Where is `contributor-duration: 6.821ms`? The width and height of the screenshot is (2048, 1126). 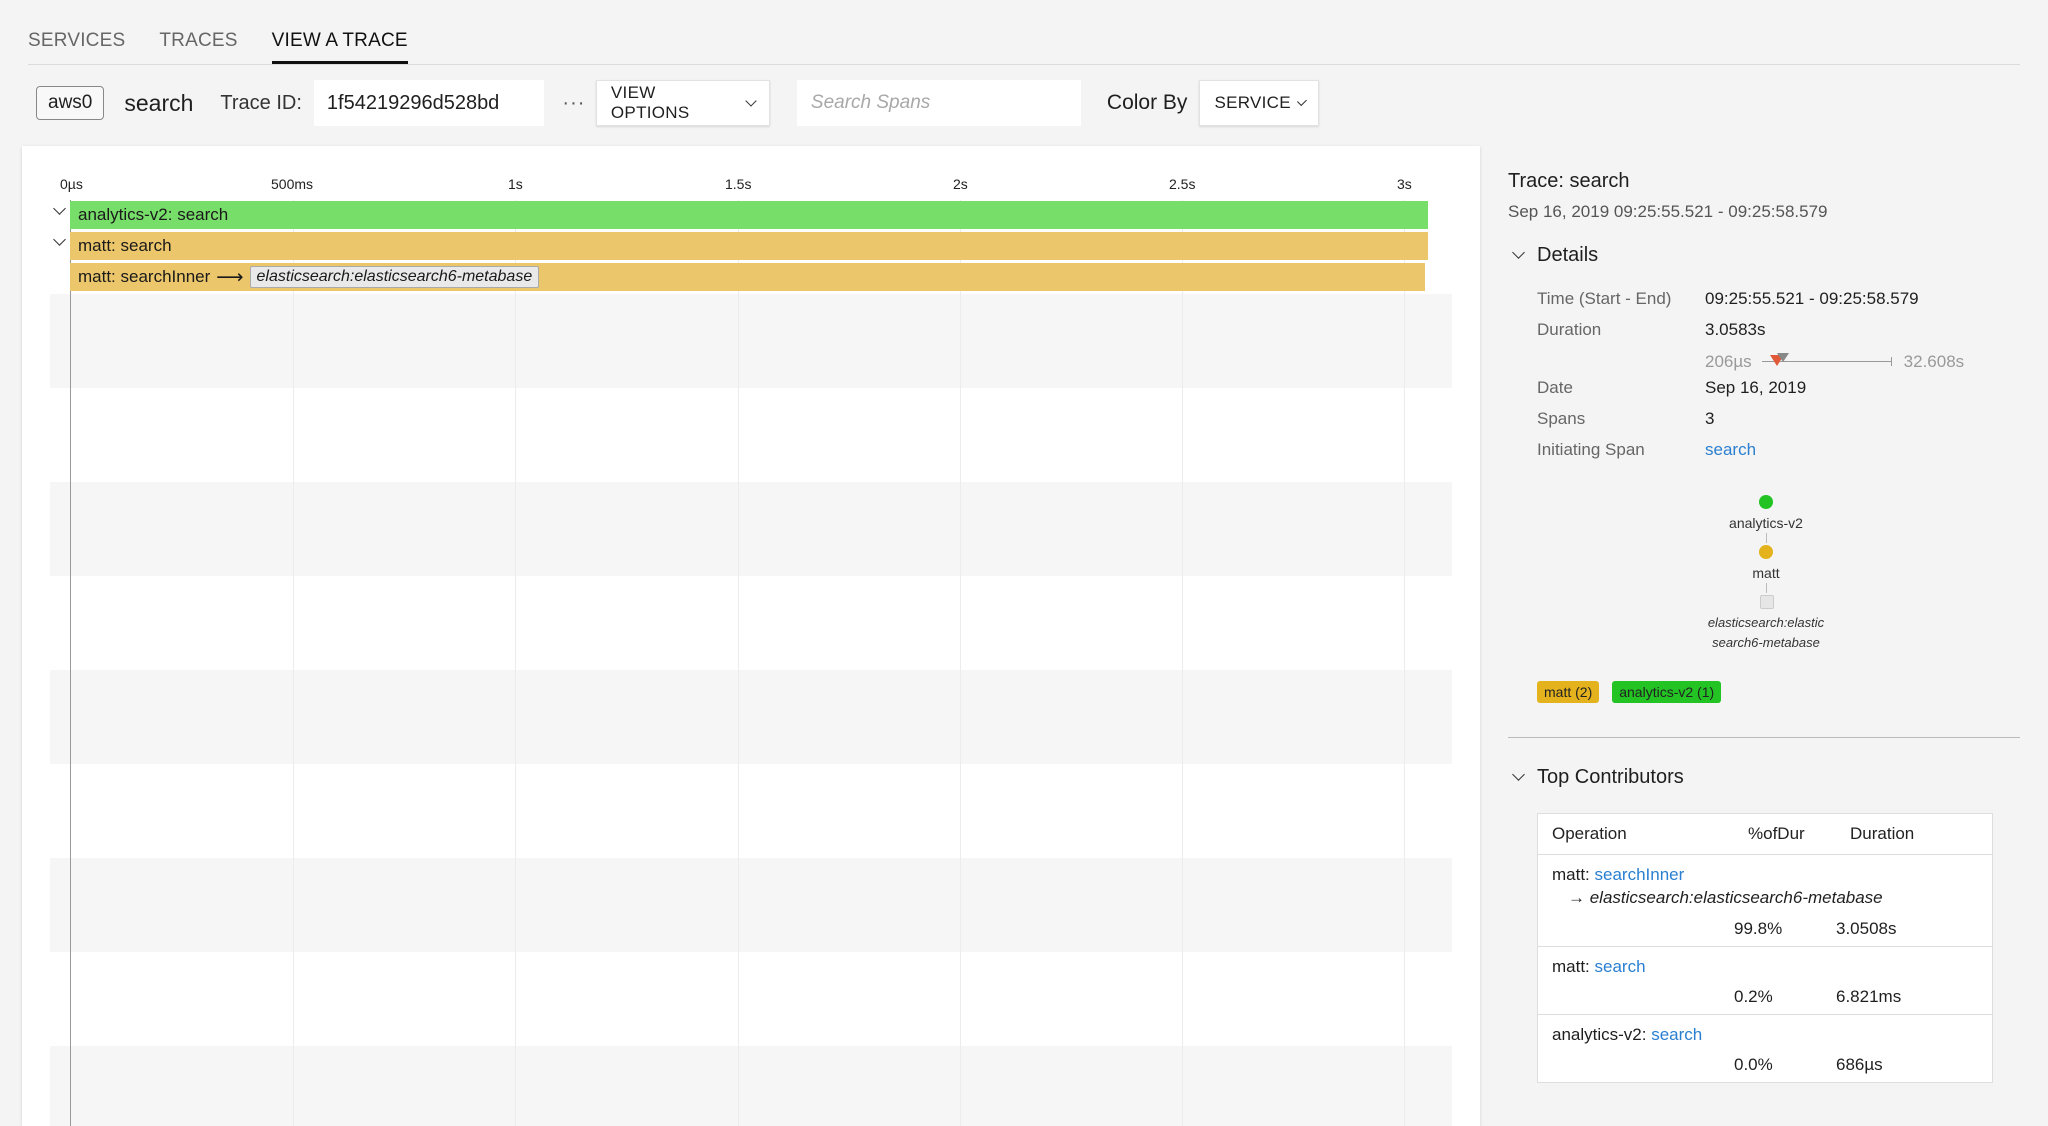 contributor-duration: 6.821ms is located at coordinates (1869, 996).